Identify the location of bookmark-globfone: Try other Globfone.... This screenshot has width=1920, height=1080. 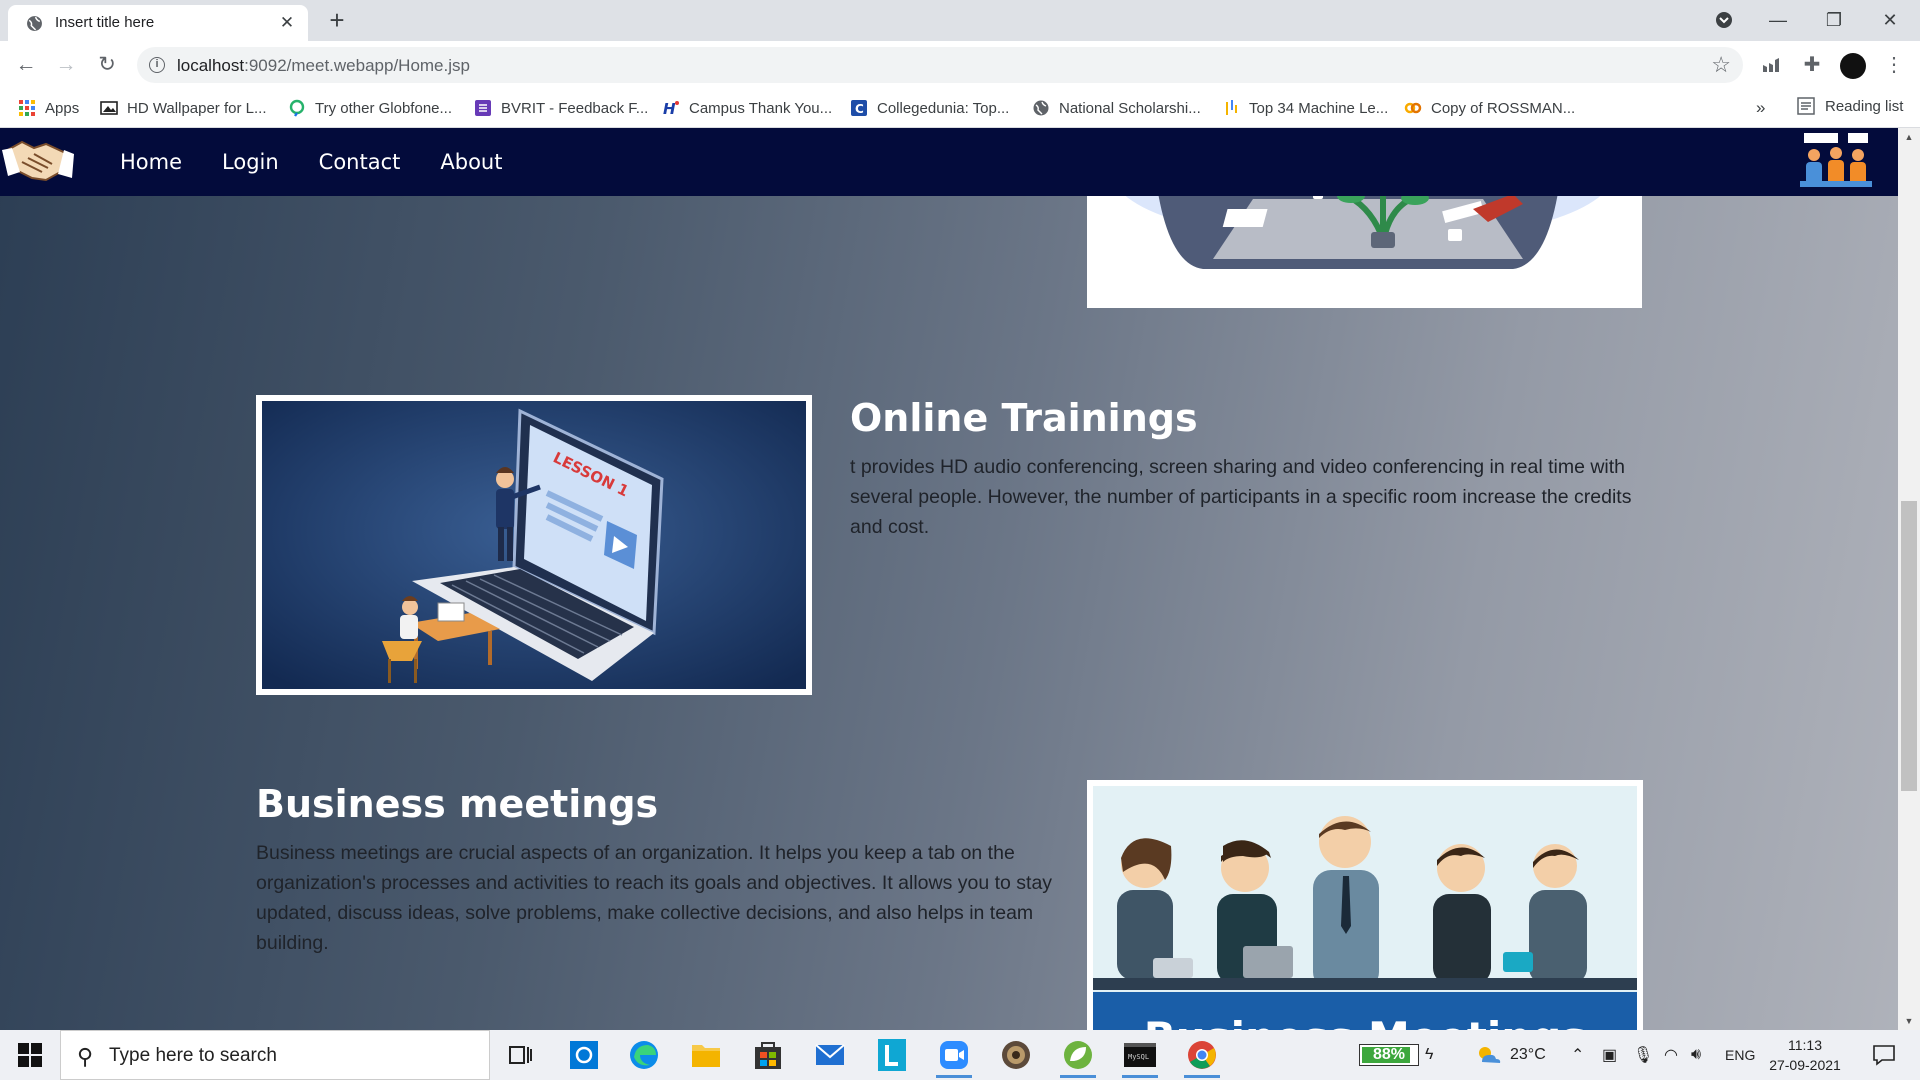
(370, 108).